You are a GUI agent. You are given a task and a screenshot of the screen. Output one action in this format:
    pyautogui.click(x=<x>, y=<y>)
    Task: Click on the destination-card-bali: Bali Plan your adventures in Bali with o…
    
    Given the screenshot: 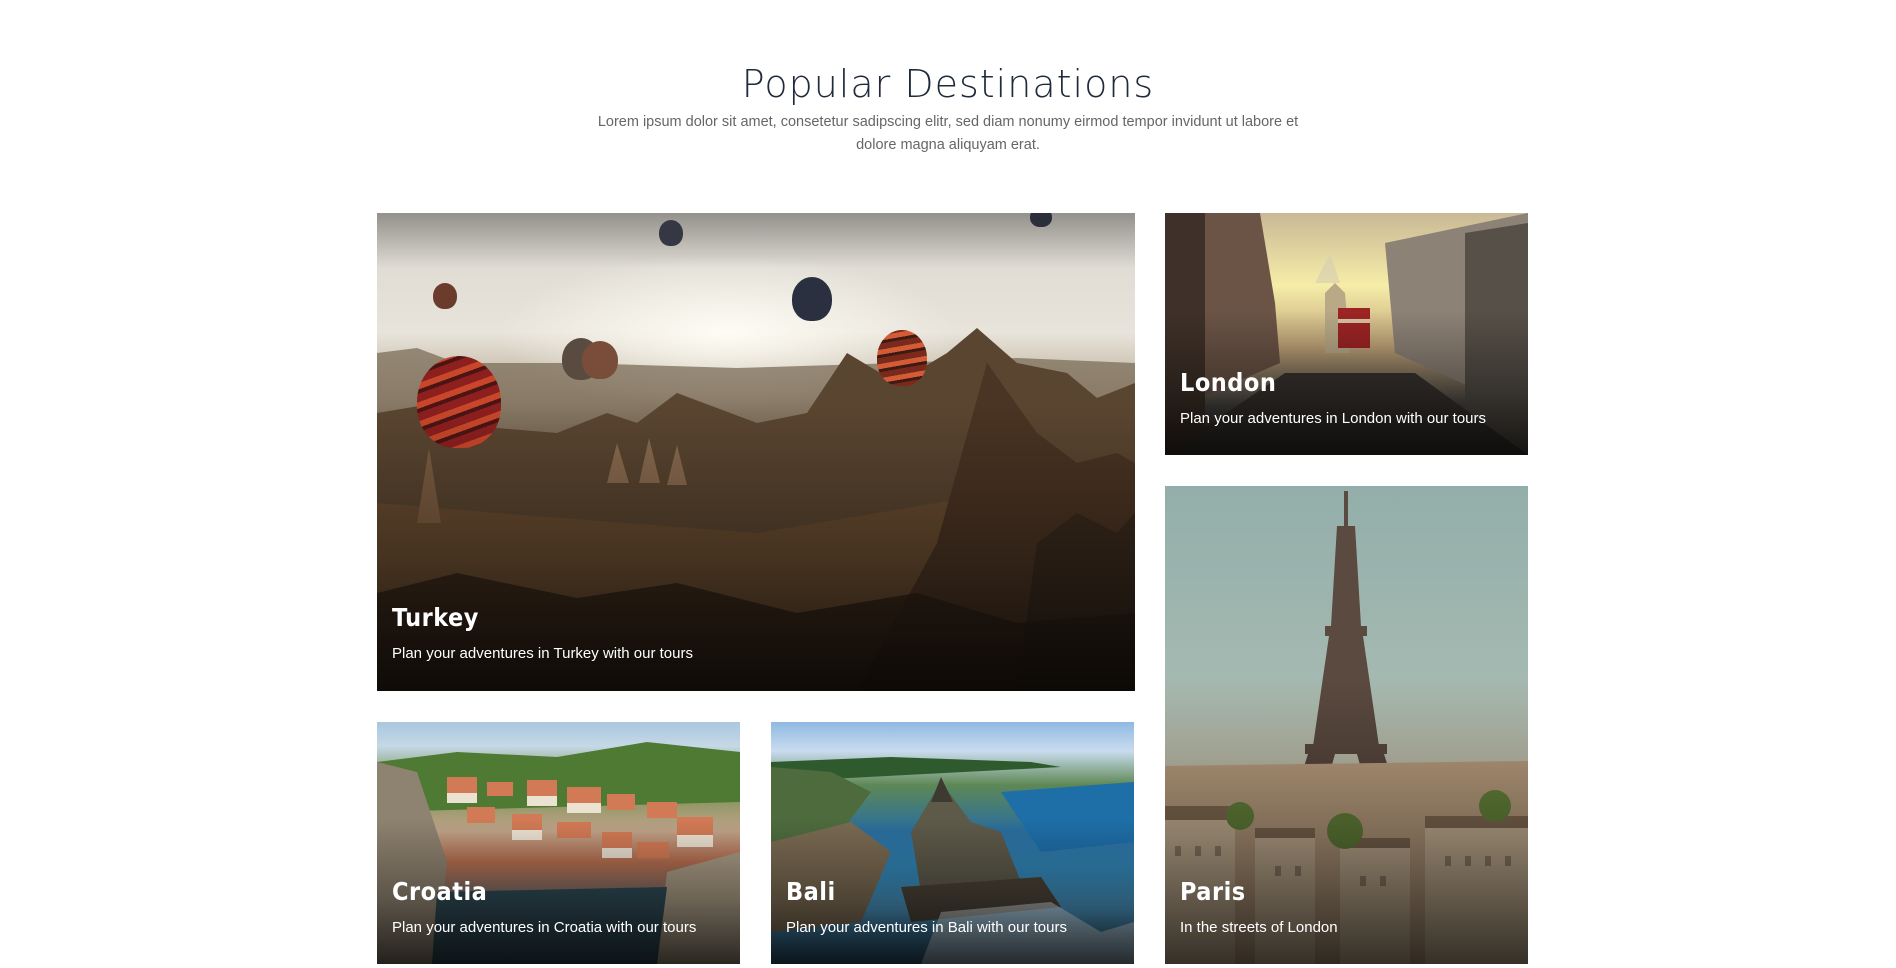 What is the action you would take?
    pyautogui.click(x=952, y=843)
    